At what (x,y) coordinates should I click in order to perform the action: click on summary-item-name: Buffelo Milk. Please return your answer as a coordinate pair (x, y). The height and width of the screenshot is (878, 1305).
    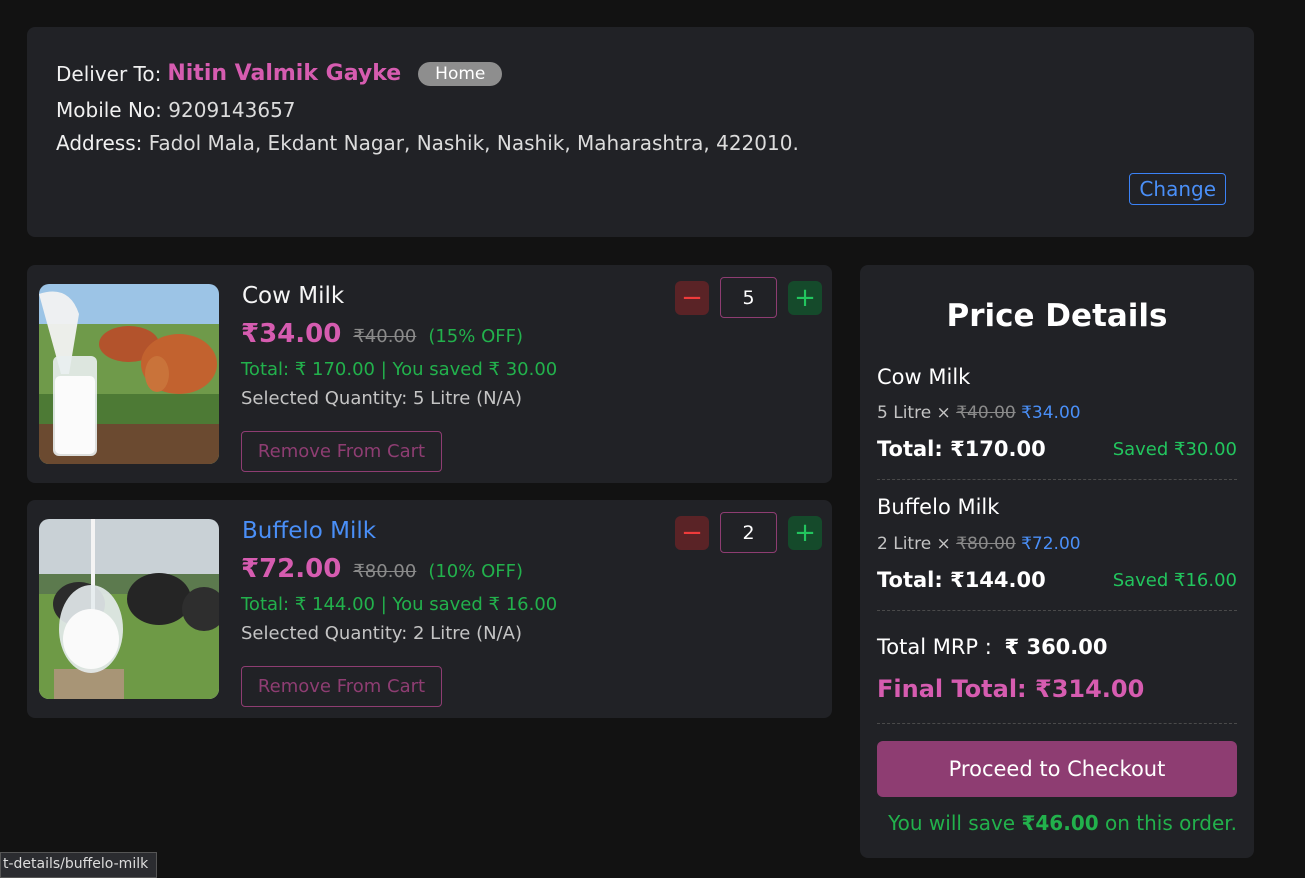
    Looking at the image, I should click on (938, 507).